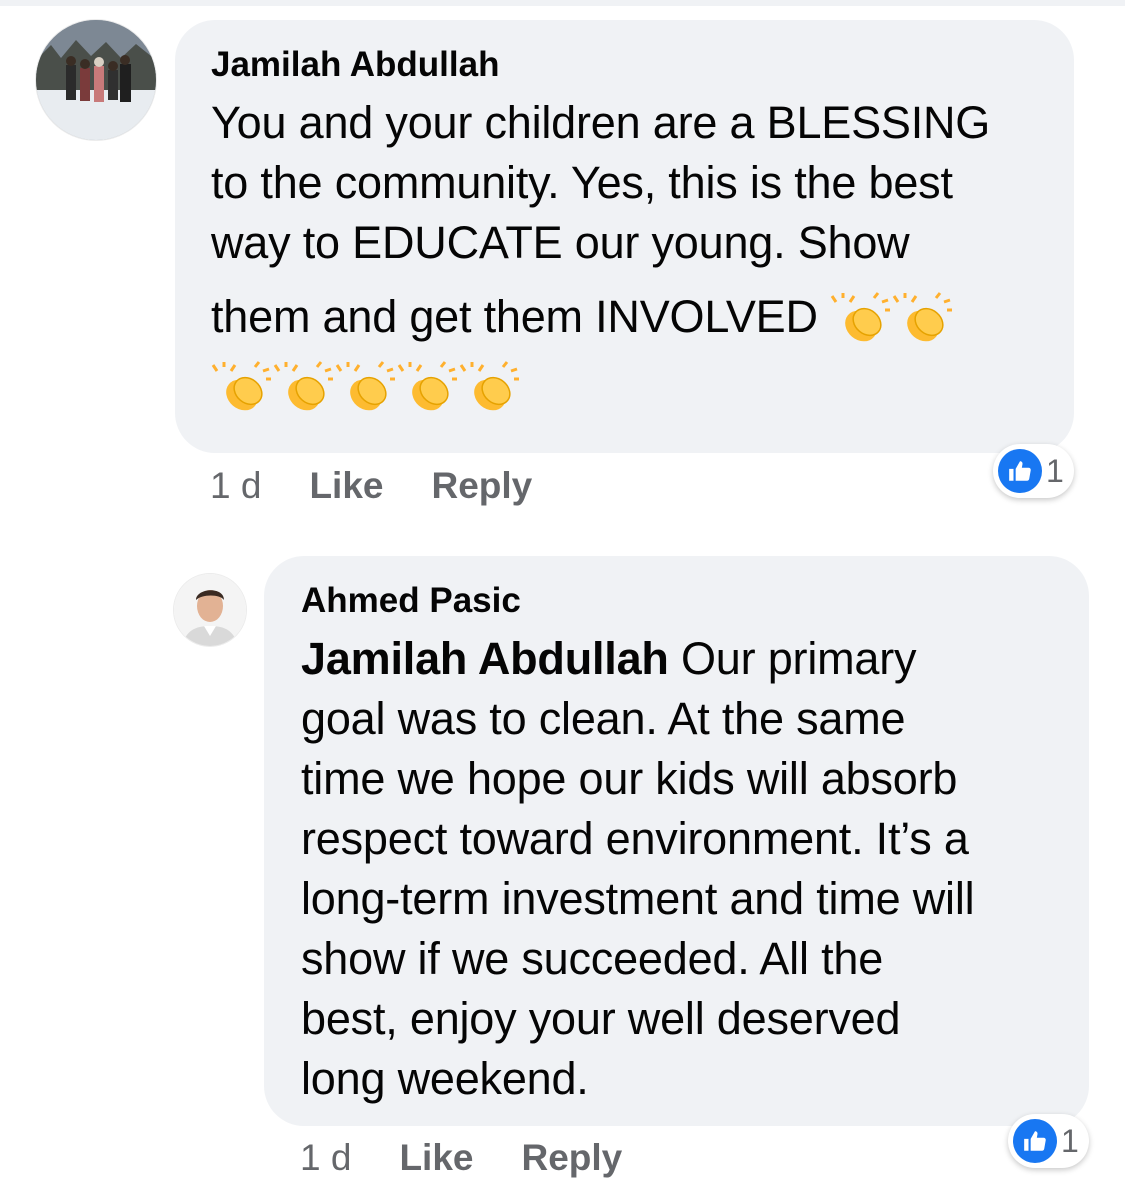 This screenshot has height=1189, width=1125. What do you see at coordinates (562, 3) in the screenshot?
I see `top-divider` at bounding box center [562, 3].